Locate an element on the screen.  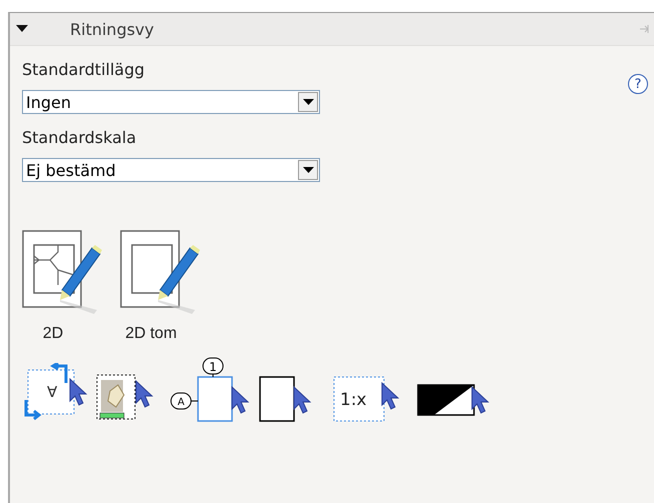
field-label: Standardtillägg is located at coordinates (84, 70).